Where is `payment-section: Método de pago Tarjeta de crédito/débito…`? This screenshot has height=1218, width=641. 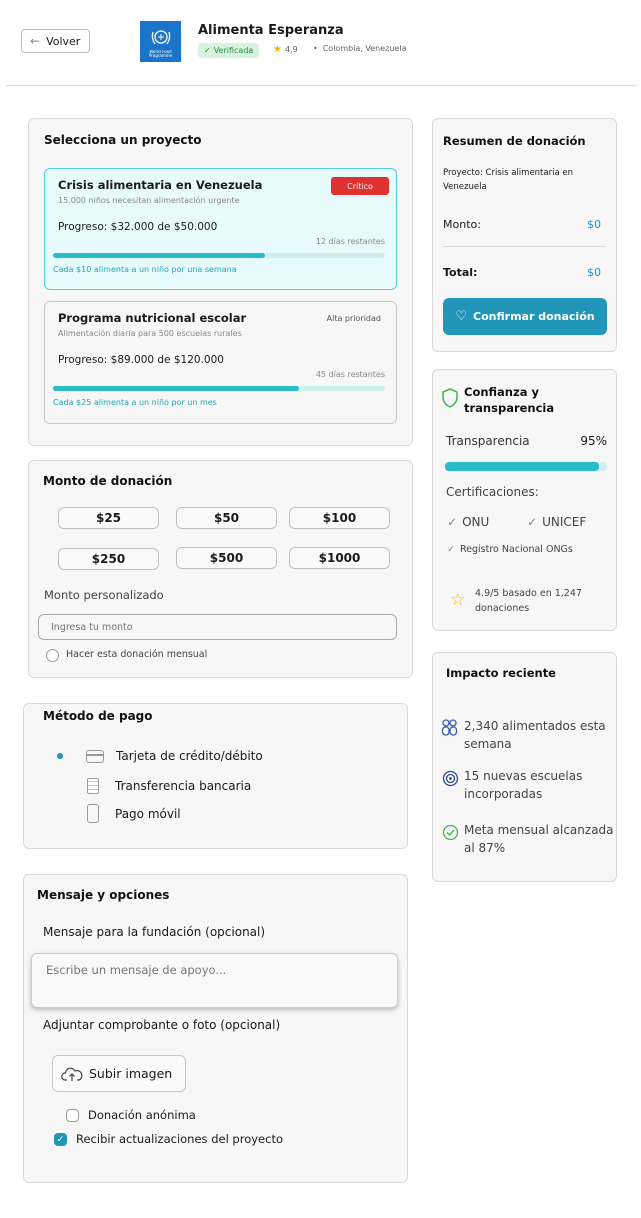
payment-section: Método de pago Tarjeta de crédito/débito… is located at coordinates (215, 776).